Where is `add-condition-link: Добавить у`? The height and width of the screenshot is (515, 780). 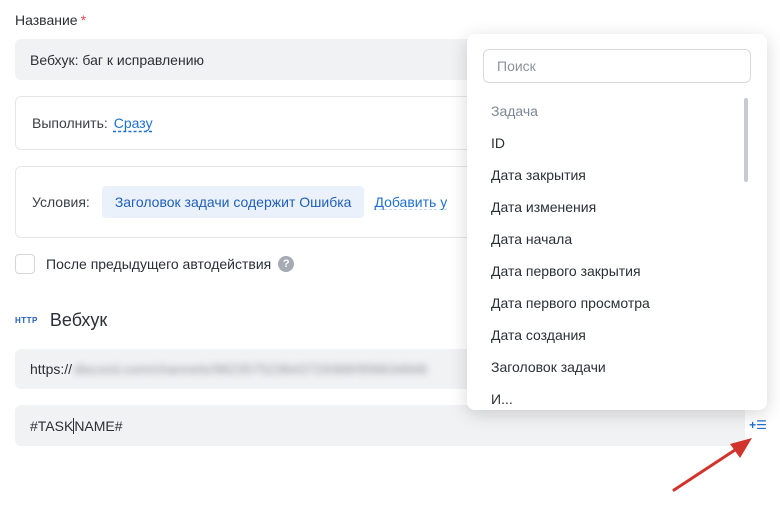 add-condition-link: Добавить у is located at coordinates (410, 202).